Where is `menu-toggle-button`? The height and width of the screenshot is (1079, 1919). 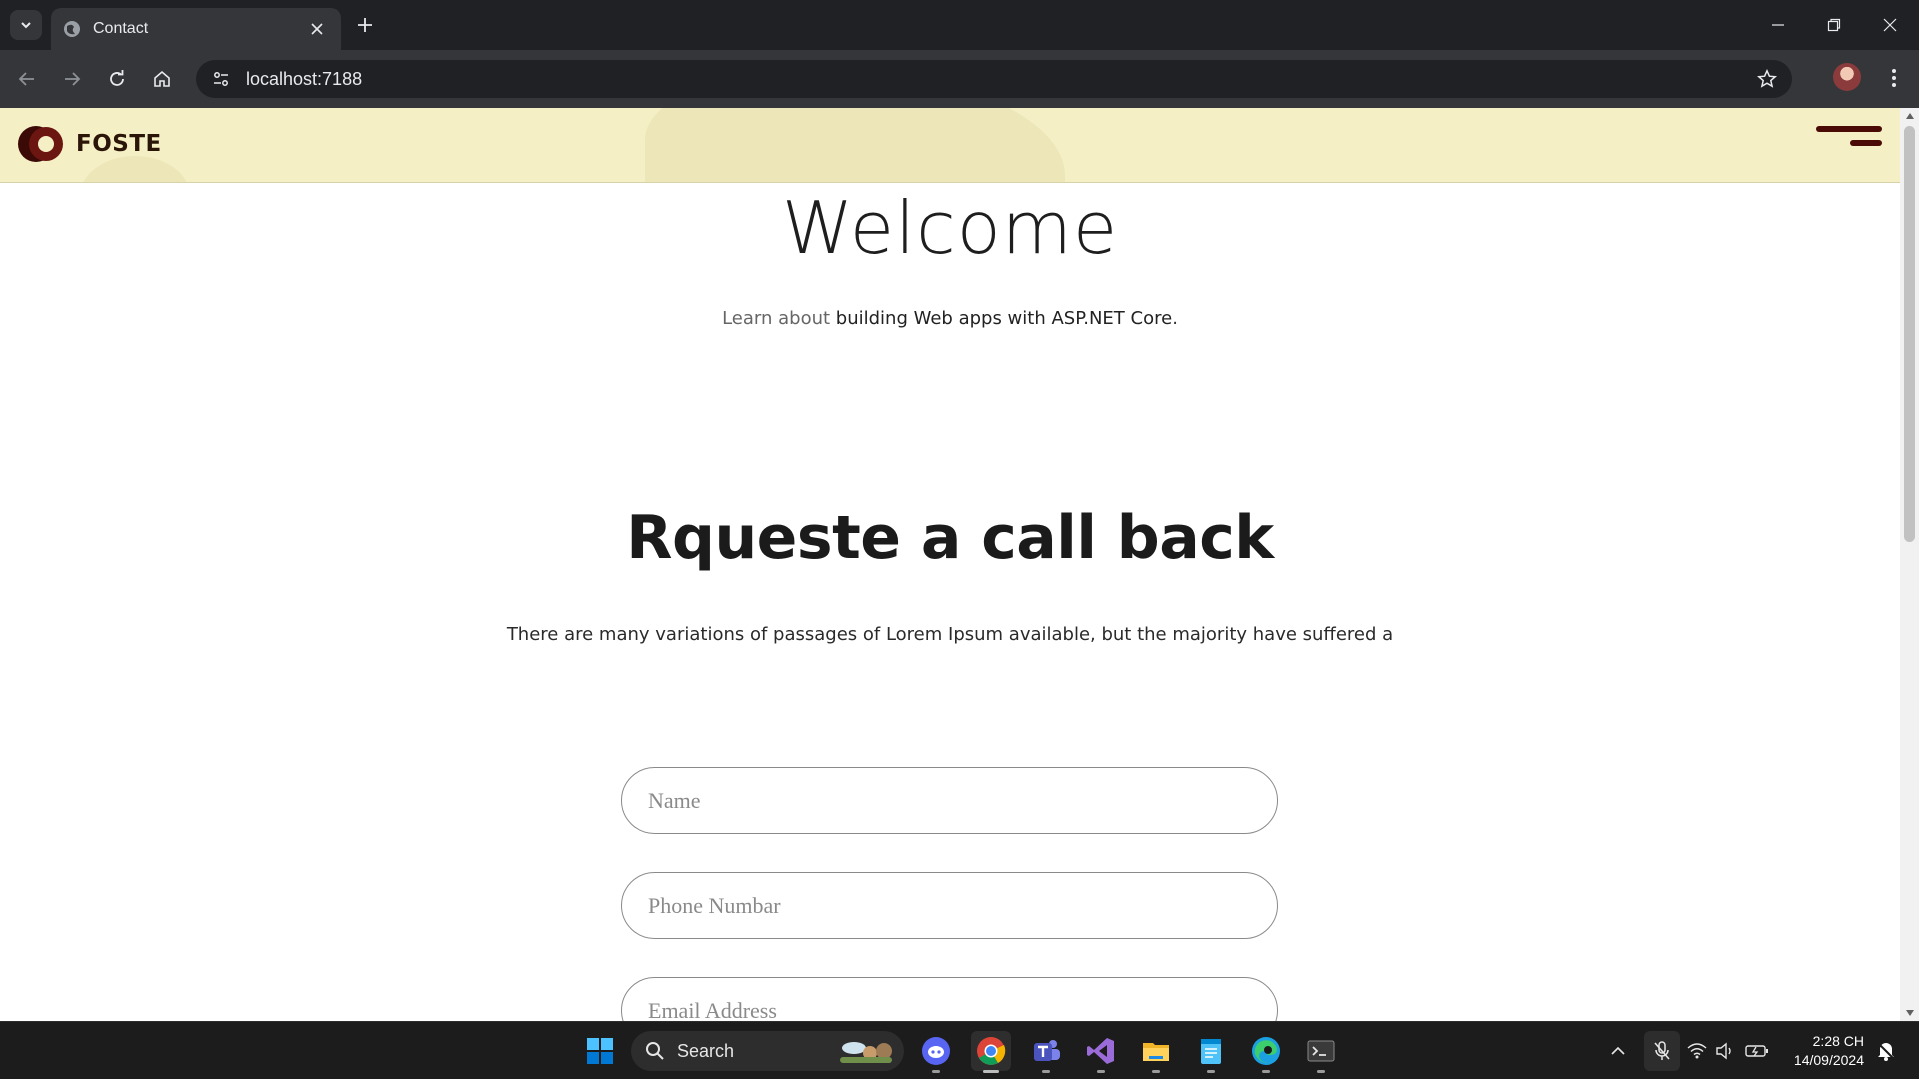
menu-toggle-button is located at coordinates (1847, 141).